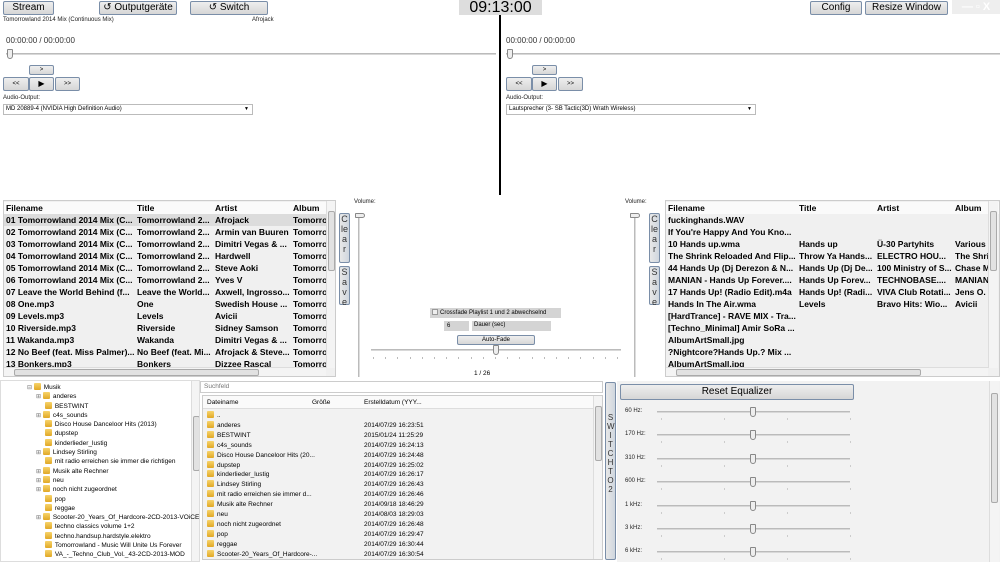  I want to click on crossfade-checkbox, so click(435, 312).